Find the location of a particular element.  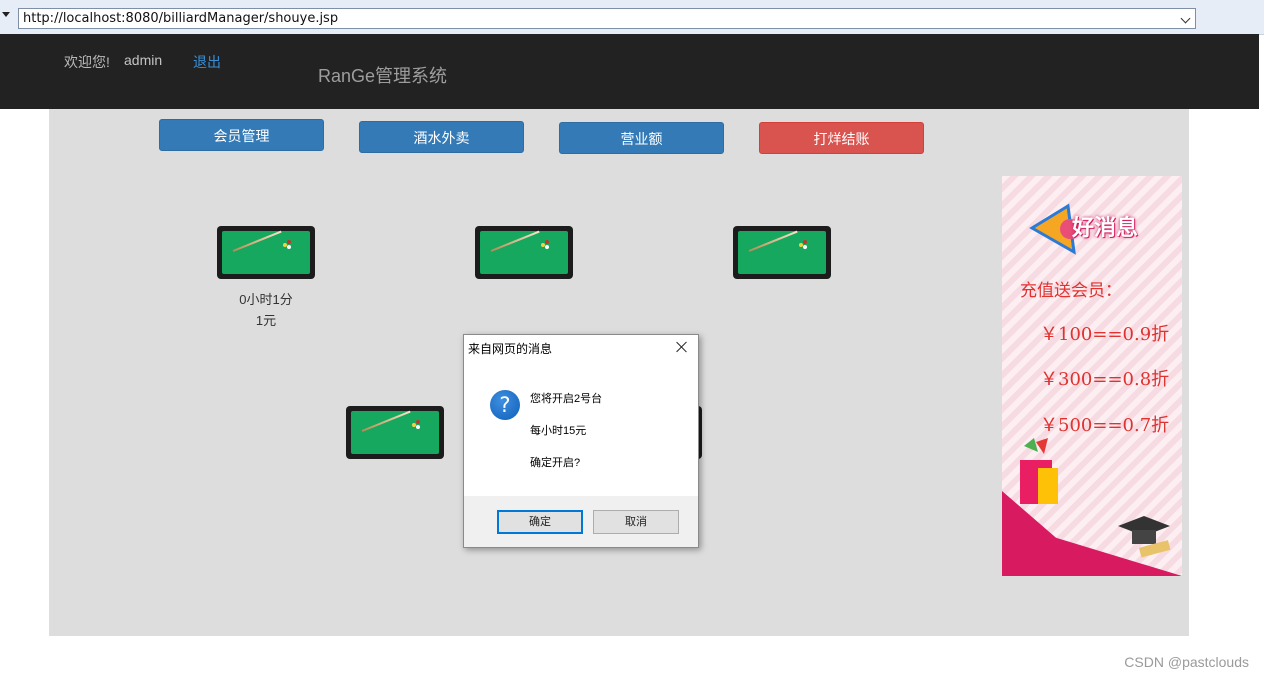

table-1-duration: 0小时1分 is located at coordinates (266, 299).